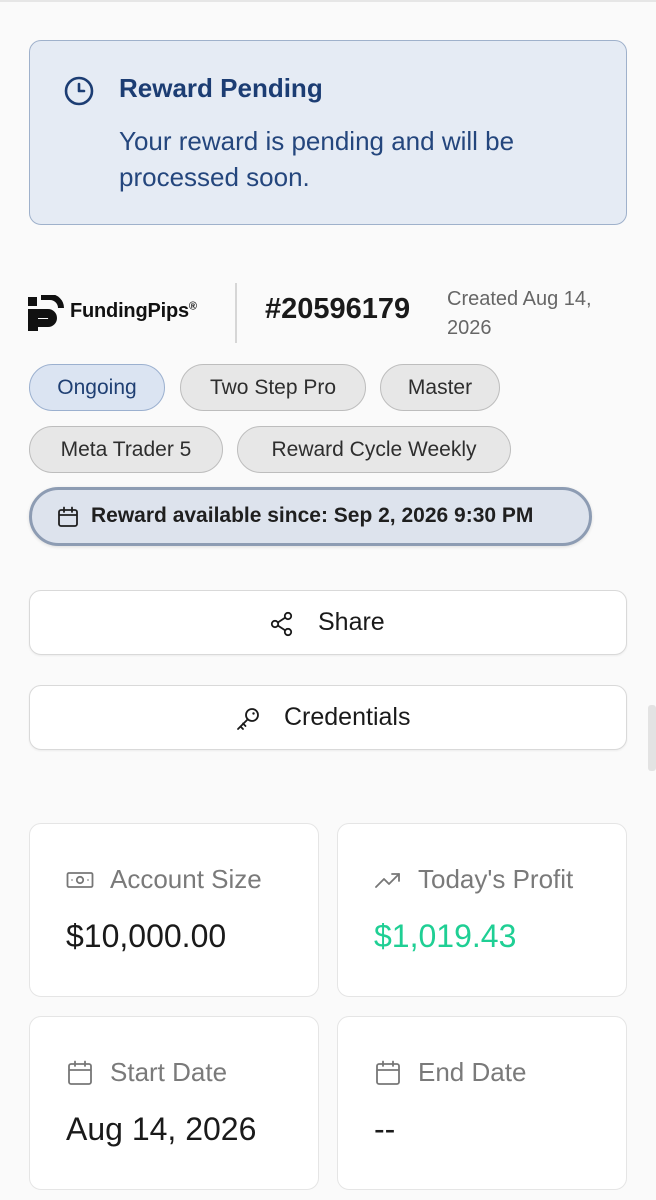 The height and width of the screenshot is (1200, 656). I want to click on end-date-label: End Date, so click(472, 1072).